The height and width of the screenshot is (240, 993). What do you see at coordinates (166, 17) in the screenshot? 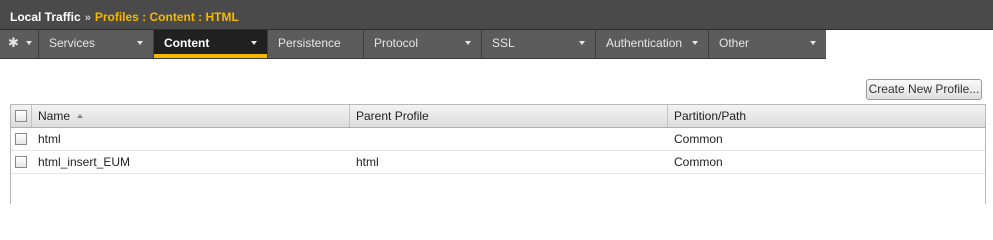
I see `breadcrumb-current: Profiles : Content : HTML` at bounding box center [166, 17].